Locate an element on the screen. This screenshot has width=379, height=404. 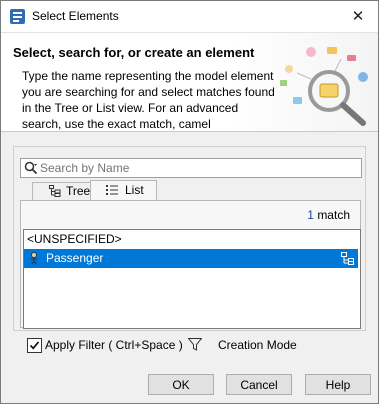
checkmark-icon is located at coordinates (34, 345).